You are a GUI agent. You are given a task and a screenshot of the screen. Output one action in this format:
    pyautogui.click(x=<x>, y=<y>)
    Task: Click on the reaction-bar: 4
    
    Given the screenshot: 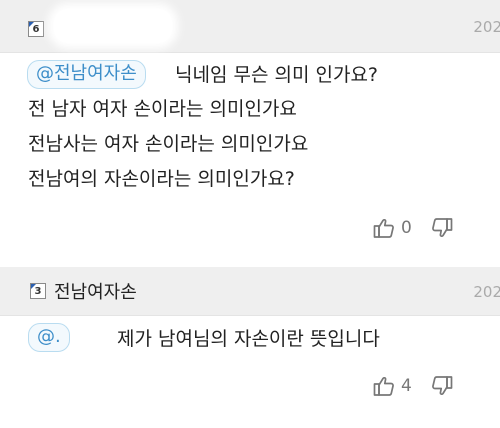 What is the action you would take?
    pyautogui.click(x=413, y=386)
    